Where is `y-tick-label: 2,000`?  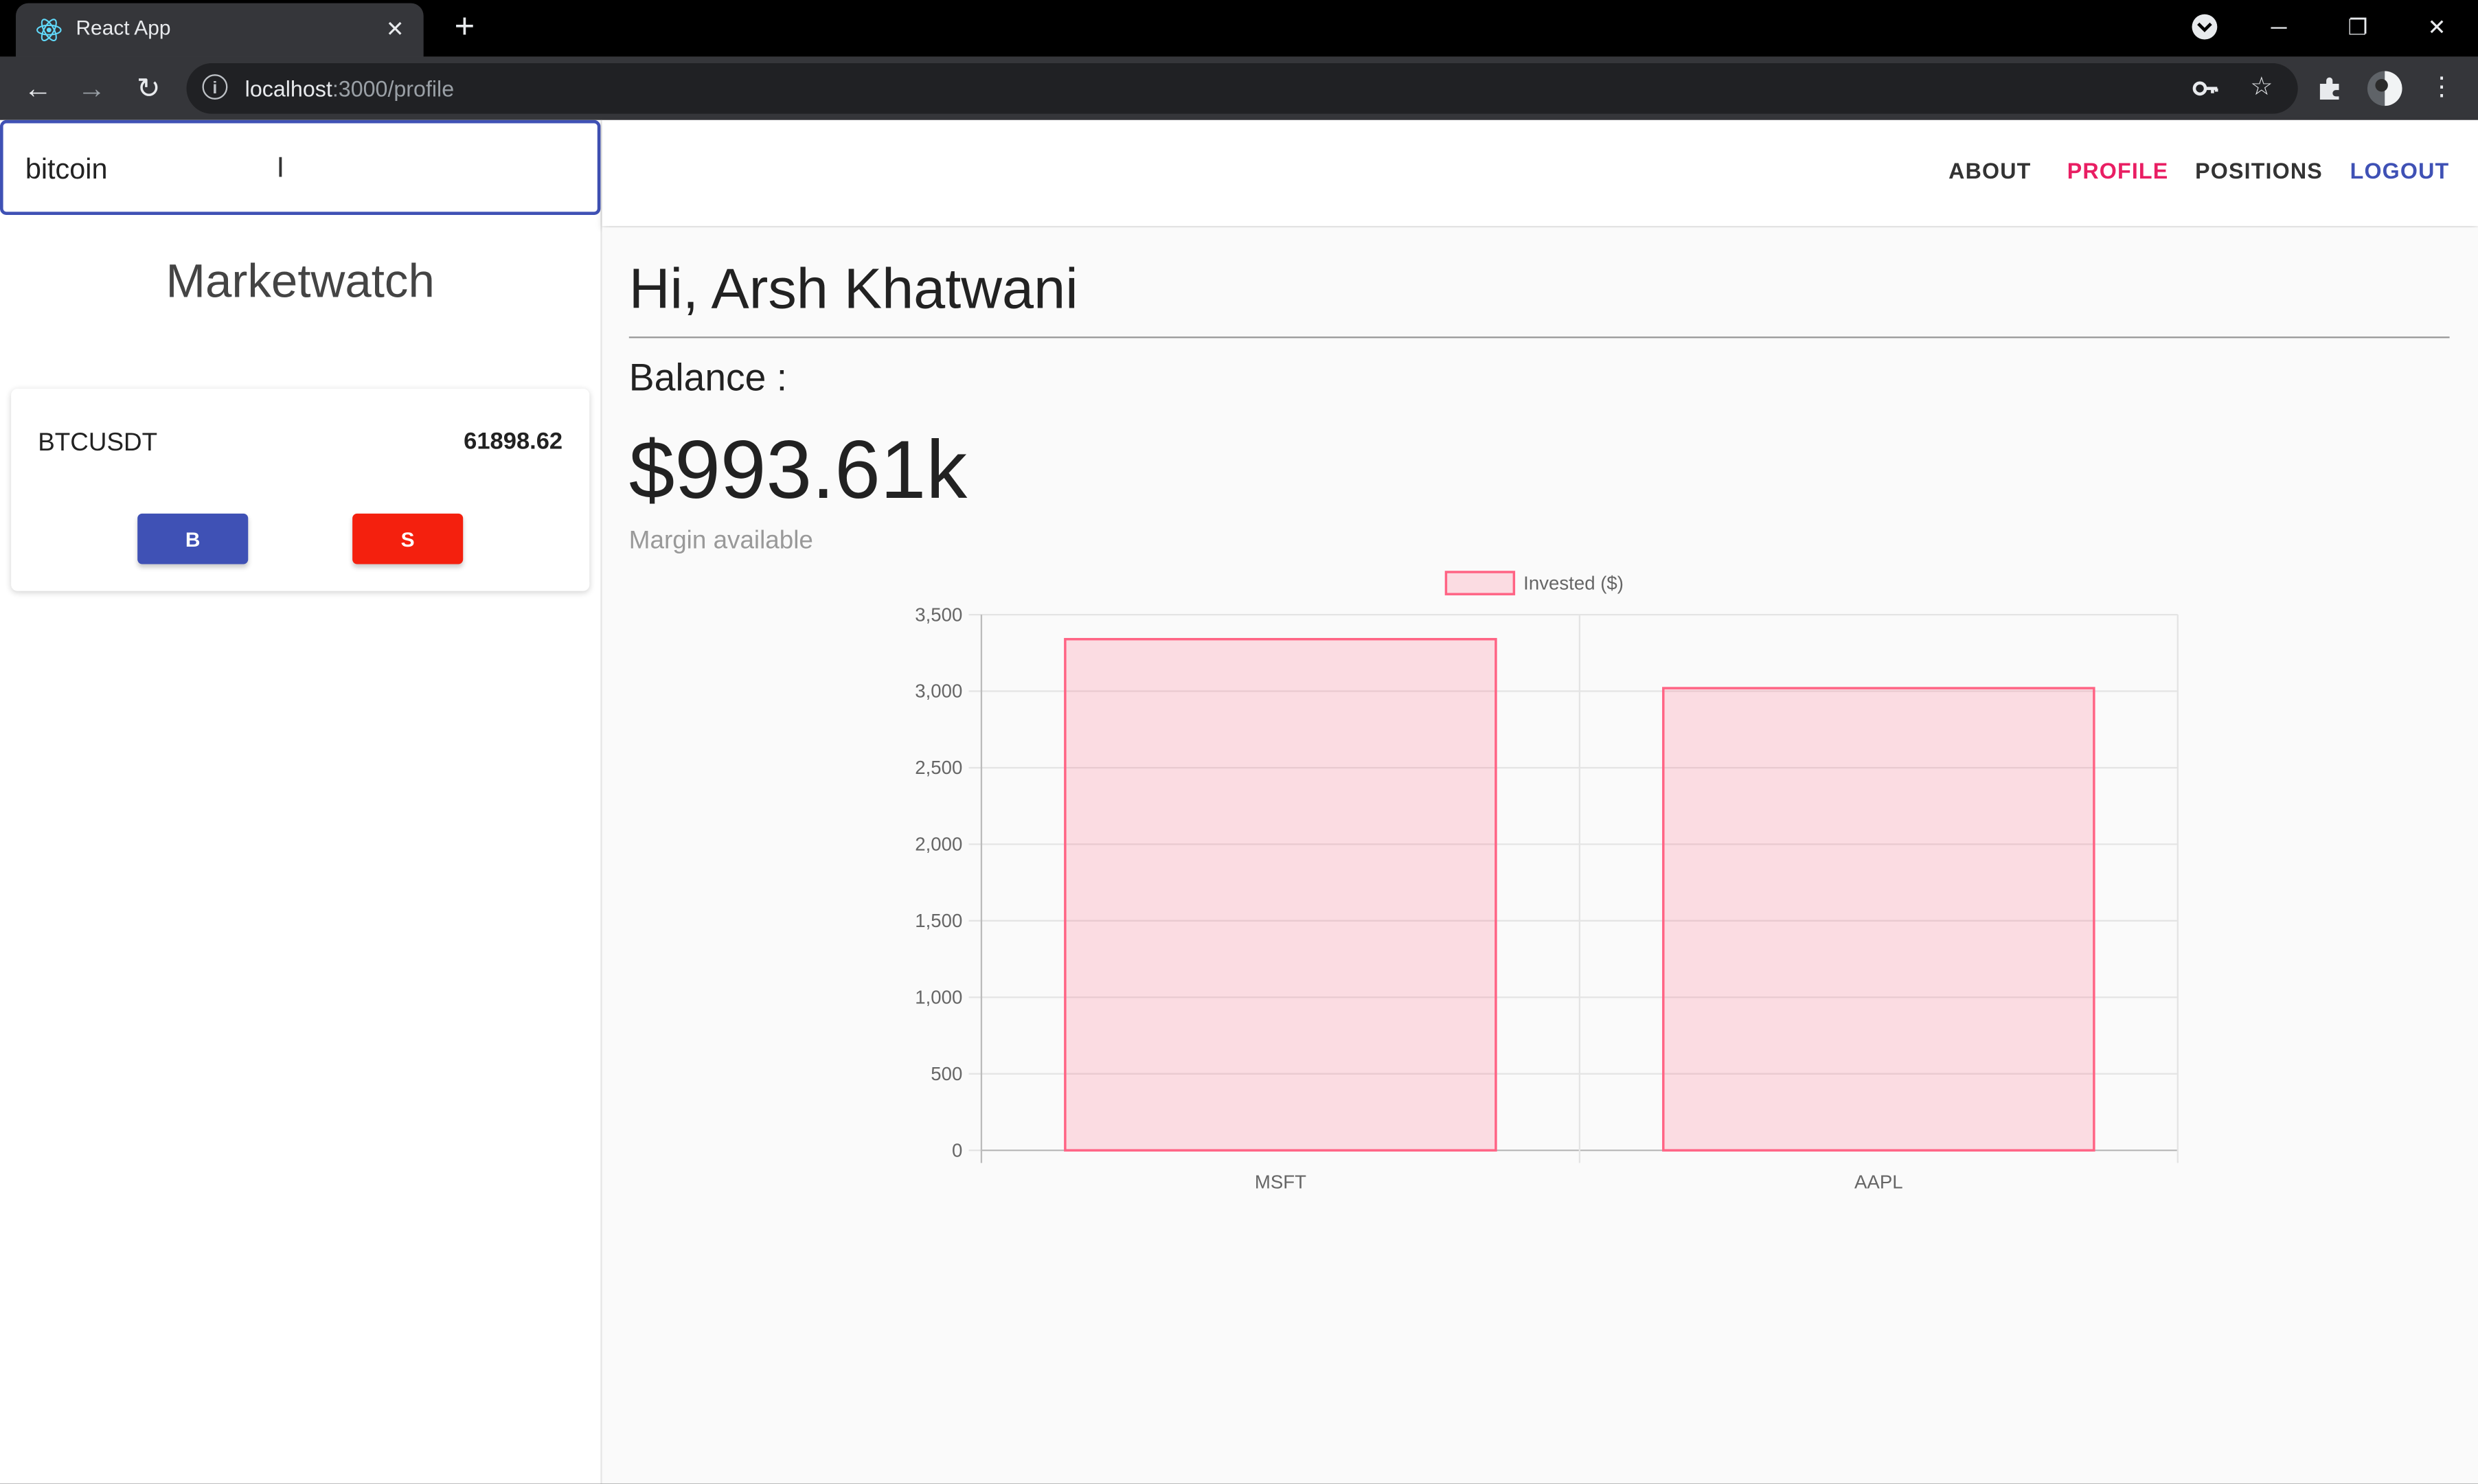 y-tick-label: 2,000 is located at coordinates (938, 844).